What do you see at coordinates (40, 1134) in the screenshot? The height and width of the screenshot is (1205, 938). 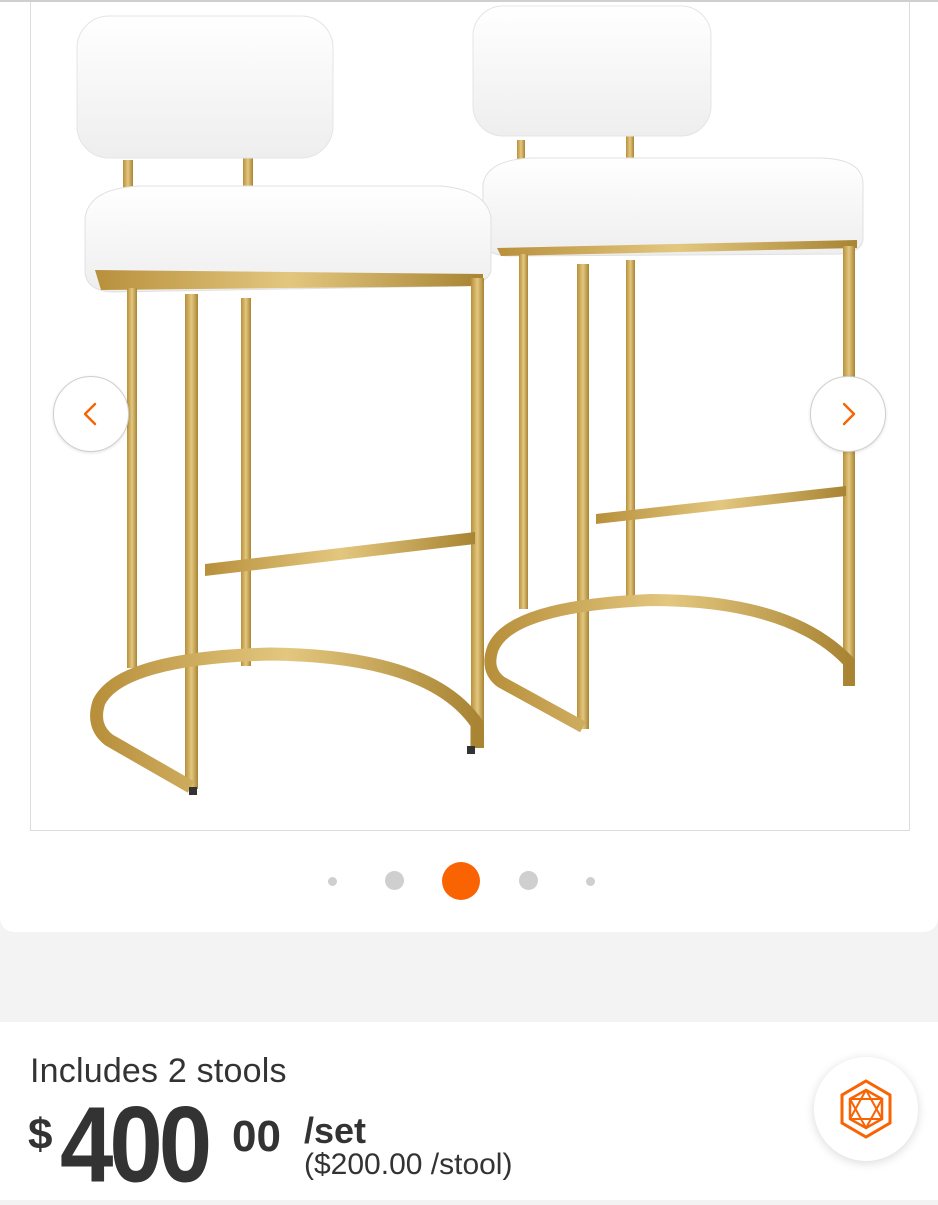 I see `price-currency: $` at bounding box center [40, 1134].